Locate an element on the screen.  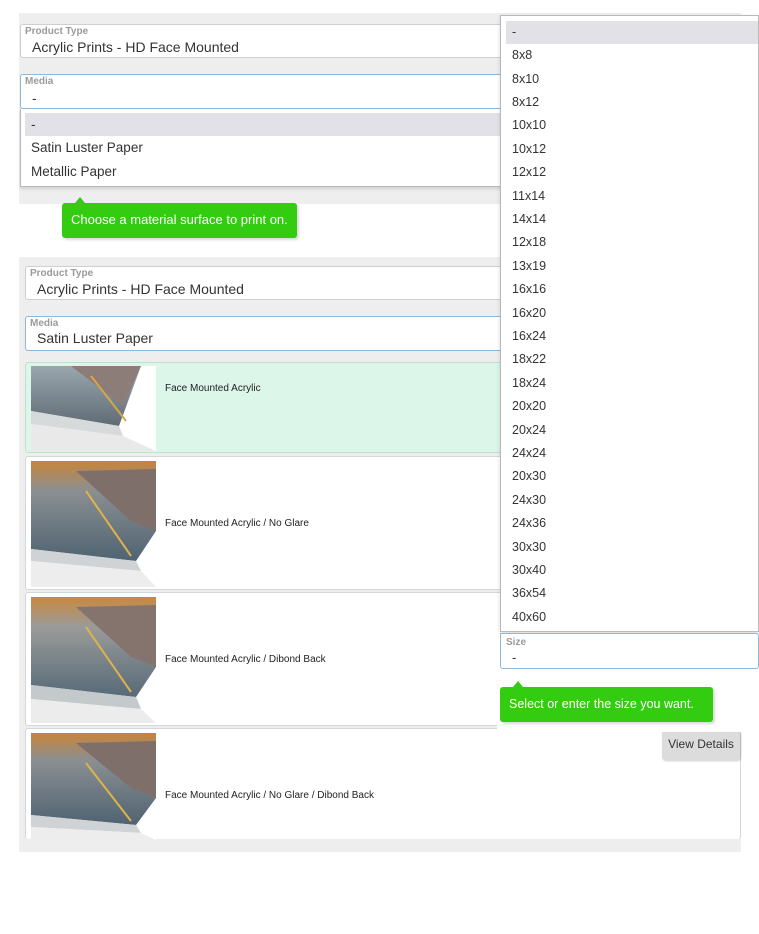
size-option: 8x10 is located at coordinates (632, 79).